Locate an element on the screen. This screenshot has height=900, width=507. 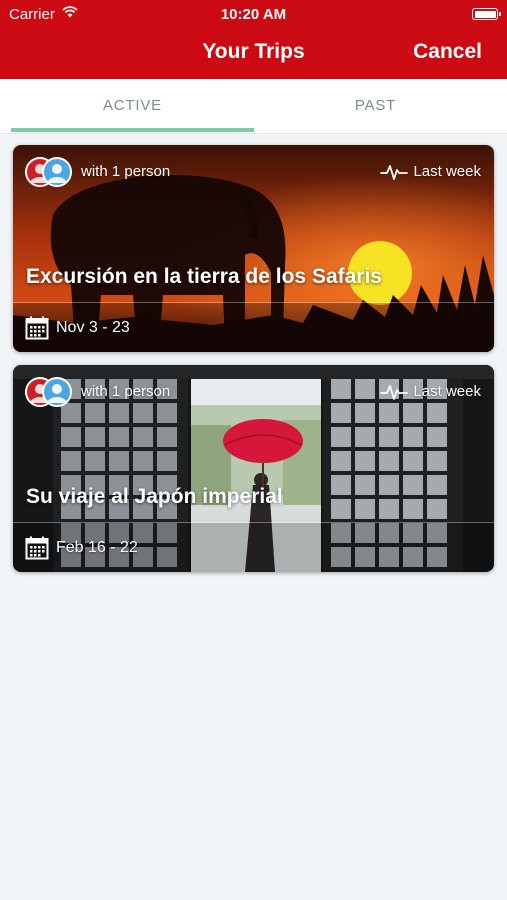
nav-header: Carrier 10:20 AM Your Trips Cancel is located at coordinates (253, 39).